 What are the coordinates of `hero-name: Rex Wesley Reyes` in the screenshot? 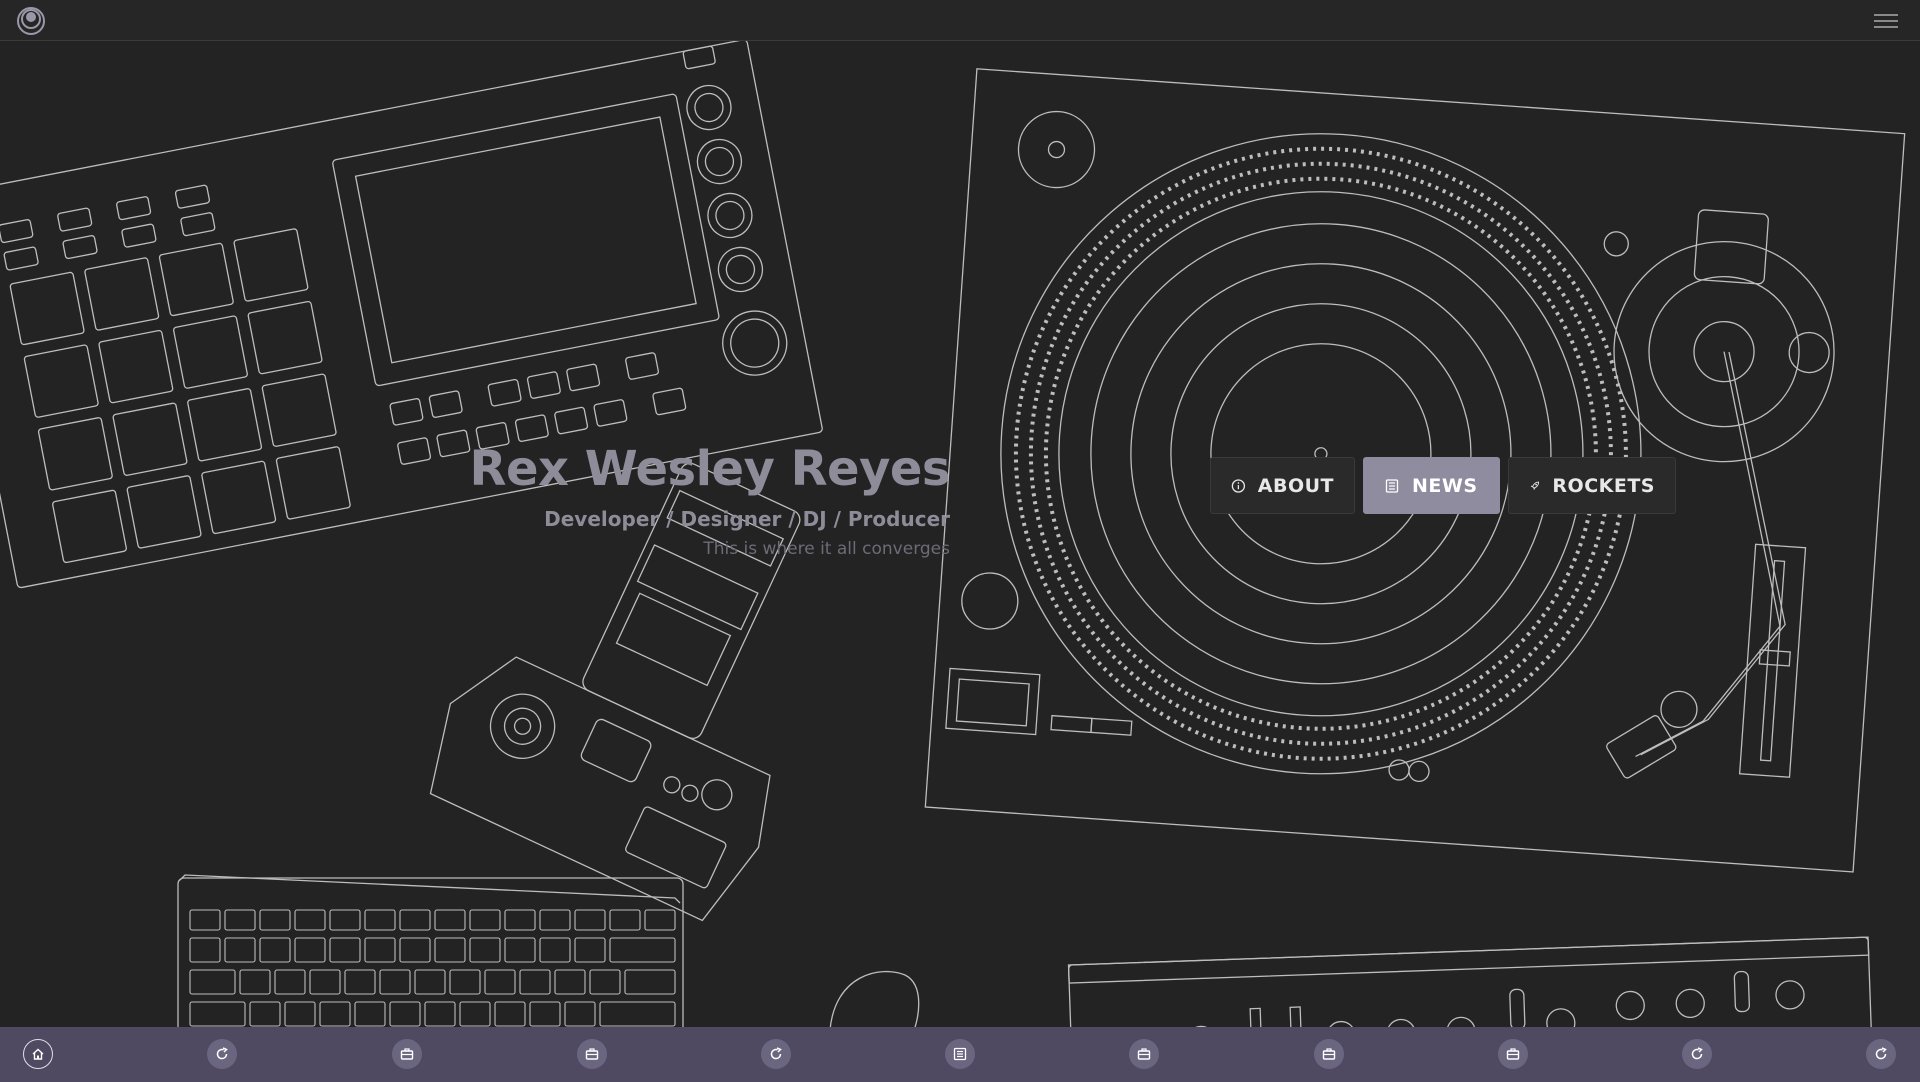 It's located at (710, 469).